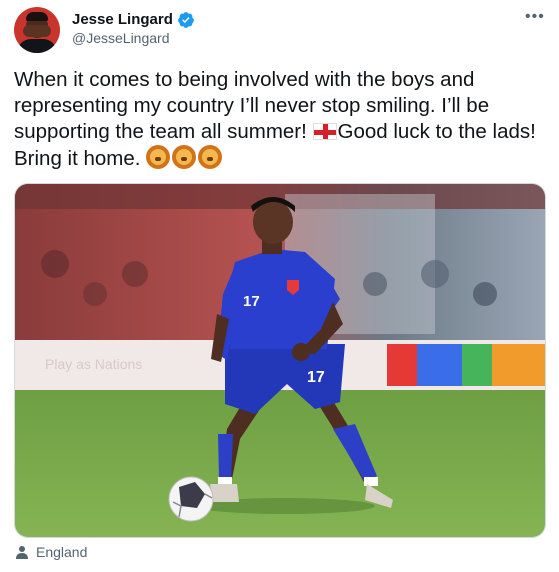 The width and height of the screenshot is (559, 572). I want to click on shorts-number: 17, so click(316, 377).